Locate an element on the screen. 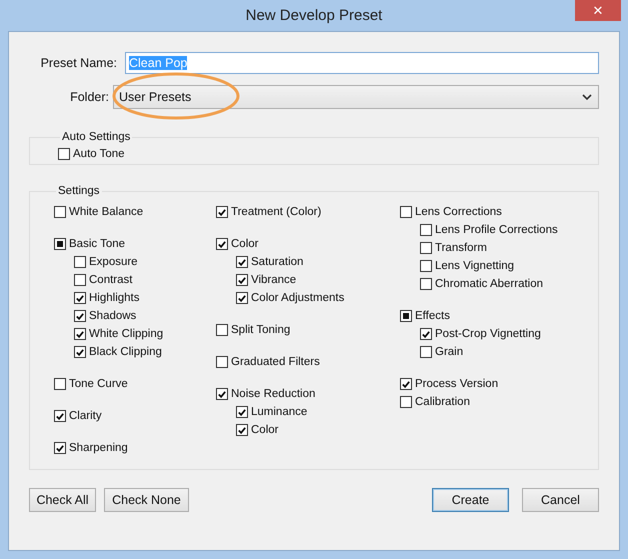  checkbox-label: Color Adjustments is located at coordinates (297, 298).